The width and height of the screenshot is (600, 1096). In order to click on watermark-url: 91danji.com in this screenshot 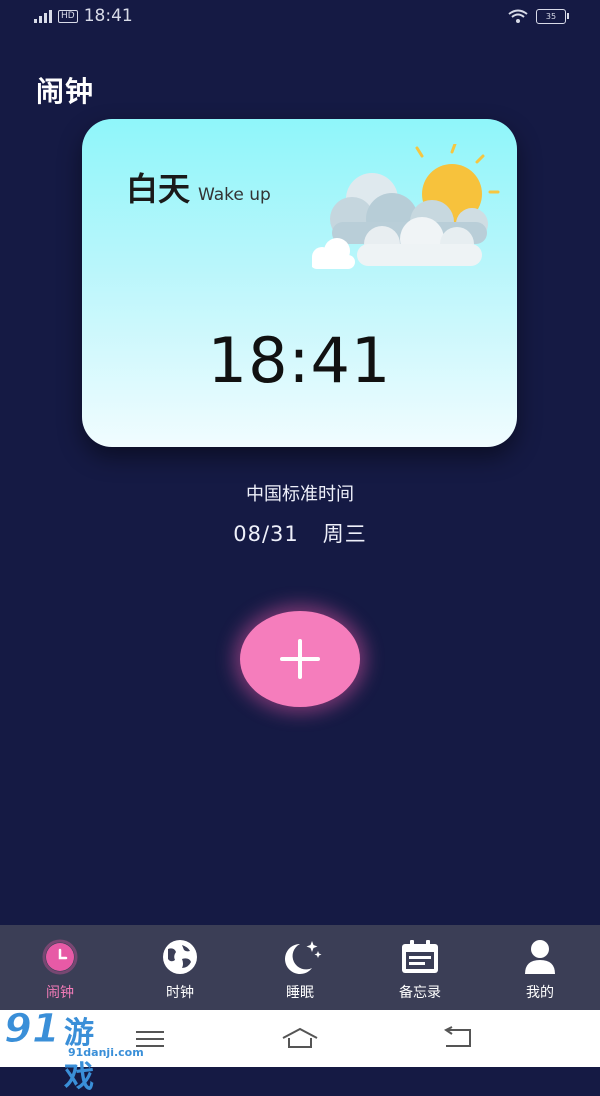, I will do `click(106, 1052)`.